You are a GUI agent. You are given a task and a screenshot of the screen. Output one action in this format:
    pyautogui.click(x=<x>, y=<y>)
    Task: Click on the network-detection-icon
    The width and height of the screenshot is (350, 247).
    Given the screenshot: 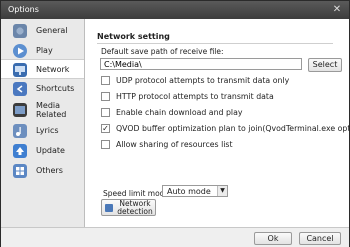 What is the action you would take?
    pyautogui.click(x=109, y=208)
    